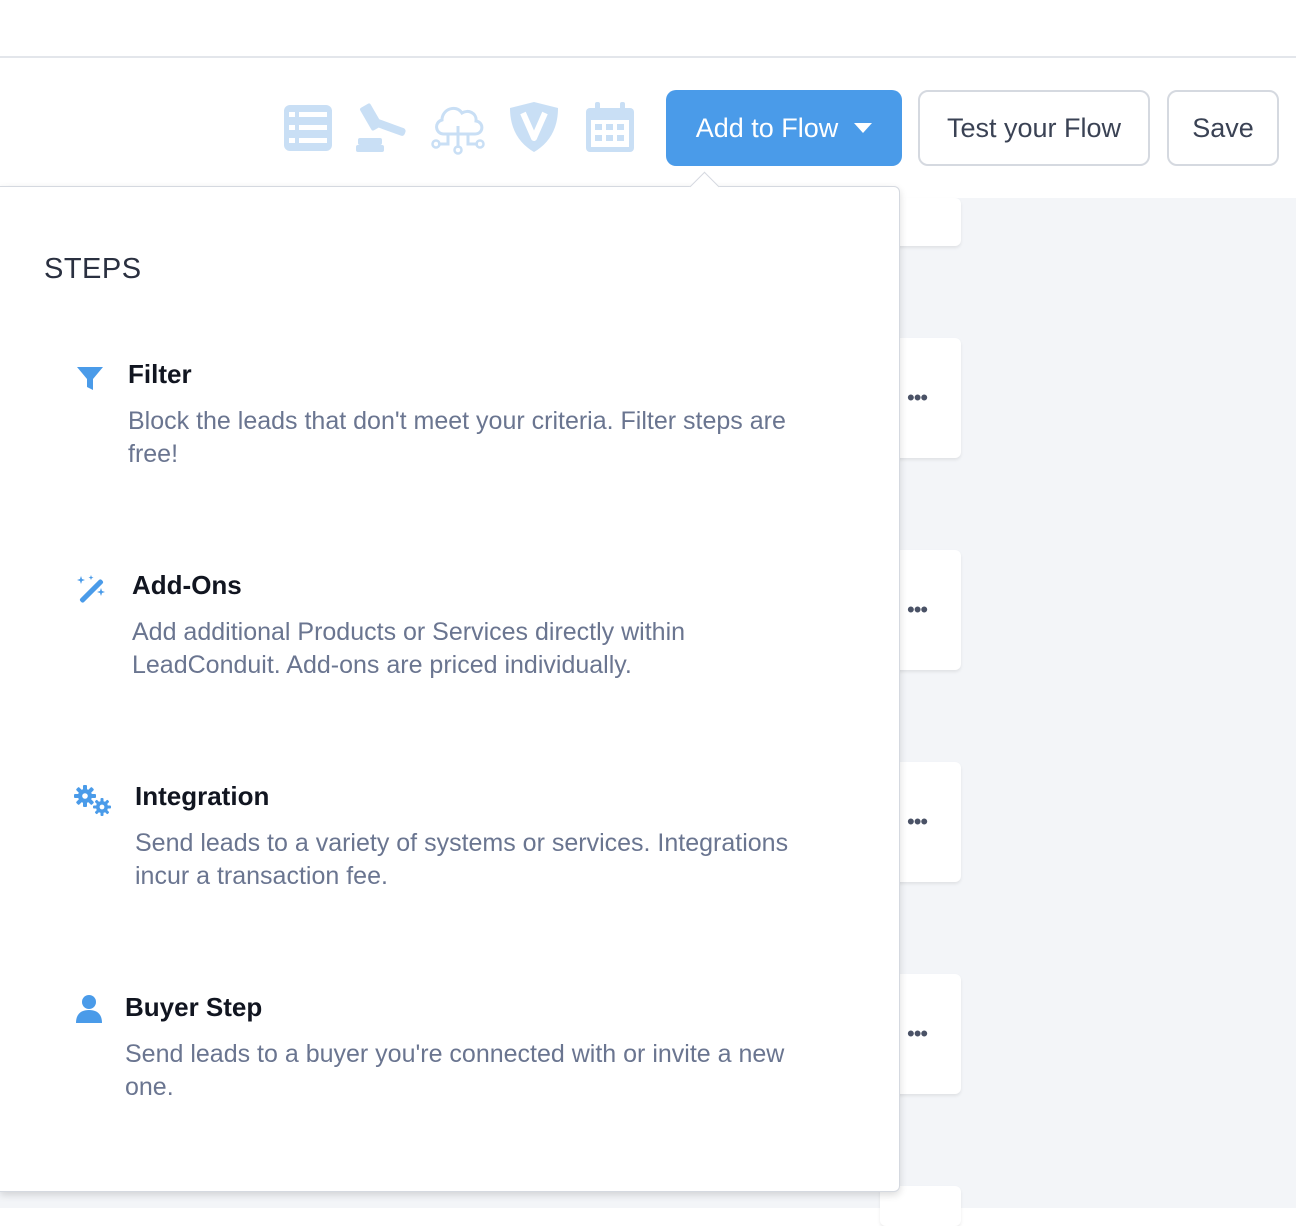  I want to click on list-icon, so click(308, 128).